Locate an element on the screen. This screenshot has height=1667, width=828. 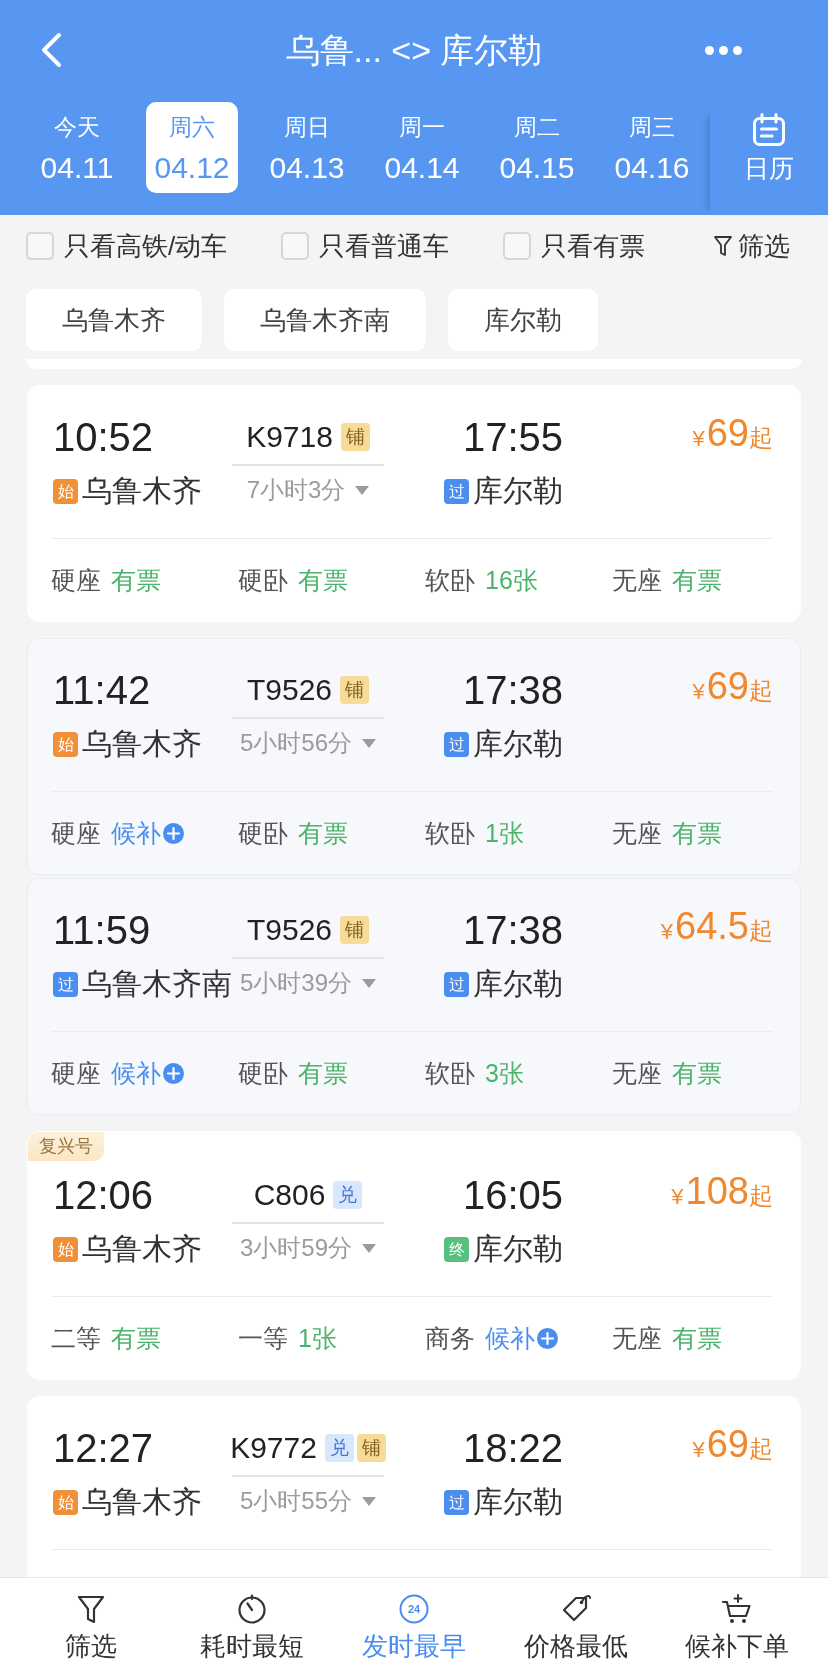
cart-icon is located at coordinates (737, 1609).